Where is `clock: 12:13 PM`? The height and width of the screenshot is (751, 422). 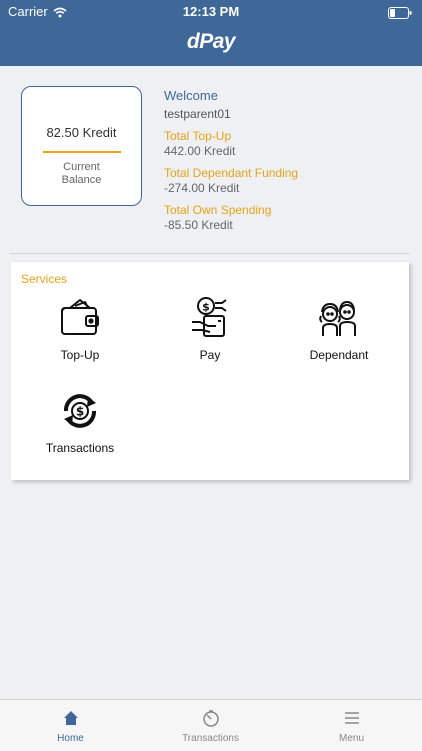
clock: 12:13 PM is located at coordinates (211, 11).